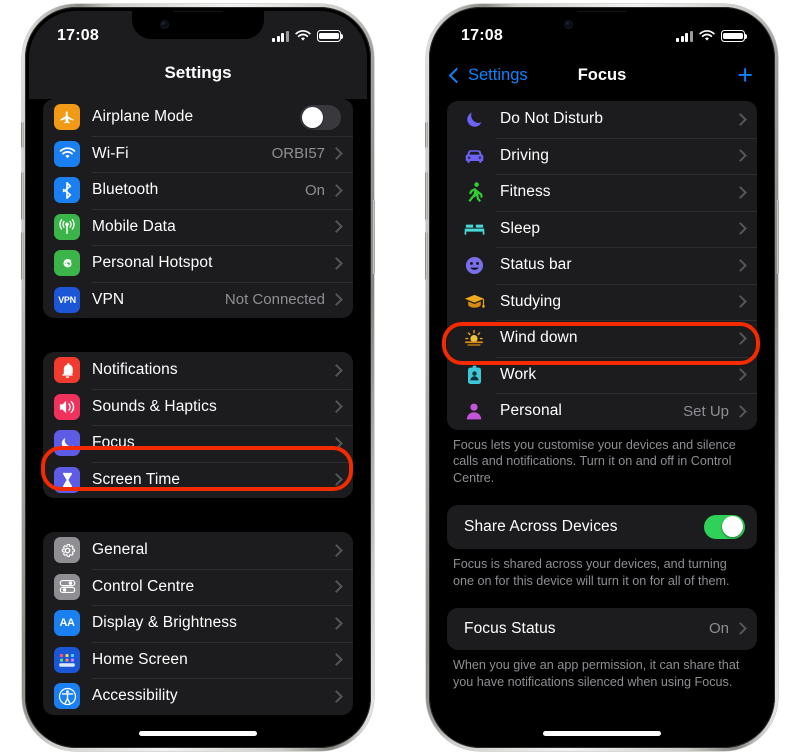  Describe the element at coordinates (67, 117) in the screenshot. I see `airplane-icon` at that location.